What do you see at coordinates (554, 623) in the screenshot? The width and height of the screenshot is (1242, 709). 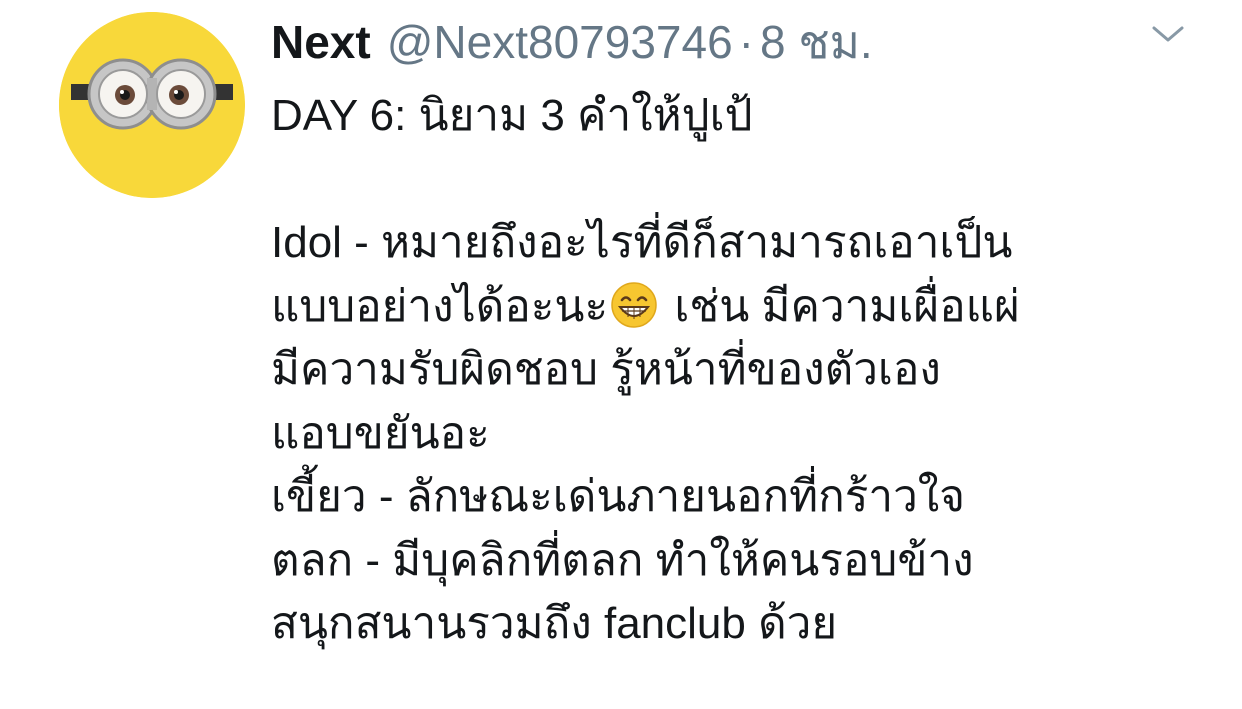 I see `tweet-text-line: สนุกสนานรวมถึง fanclub ด้วย` at bounding box center [554, 623].